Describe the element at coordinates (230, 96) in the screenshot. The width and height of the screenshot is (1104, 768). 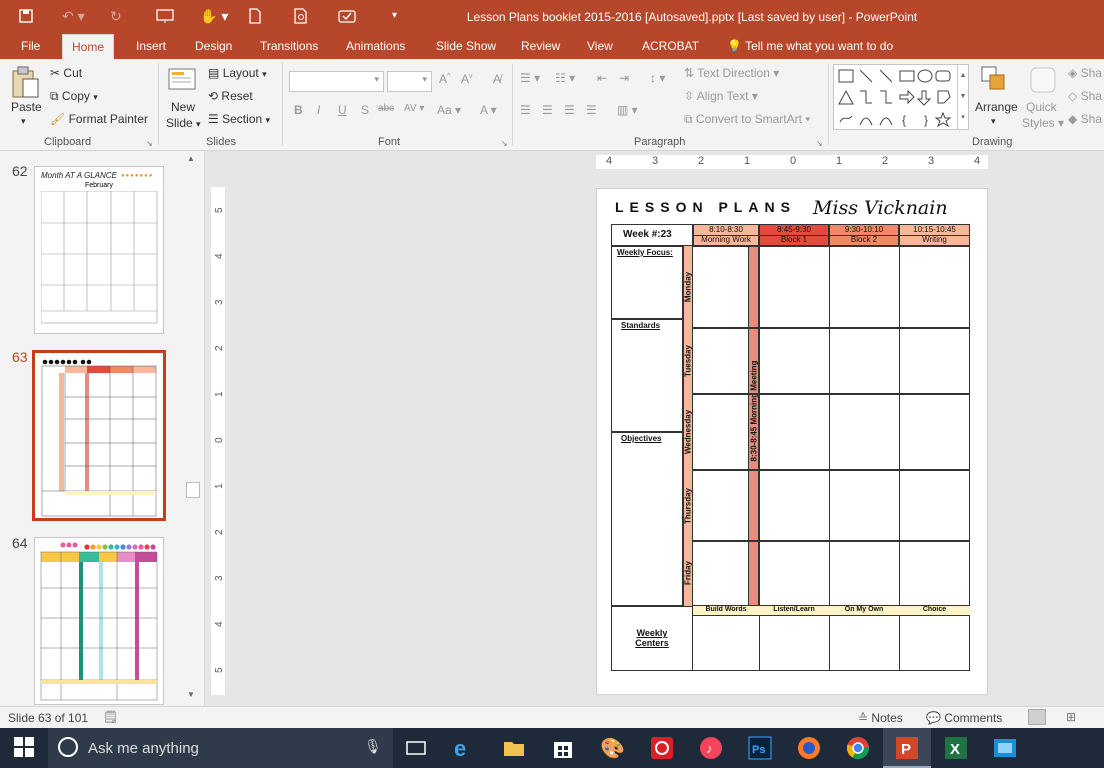
I see `reset-button: ⟲ Reset` at that location.